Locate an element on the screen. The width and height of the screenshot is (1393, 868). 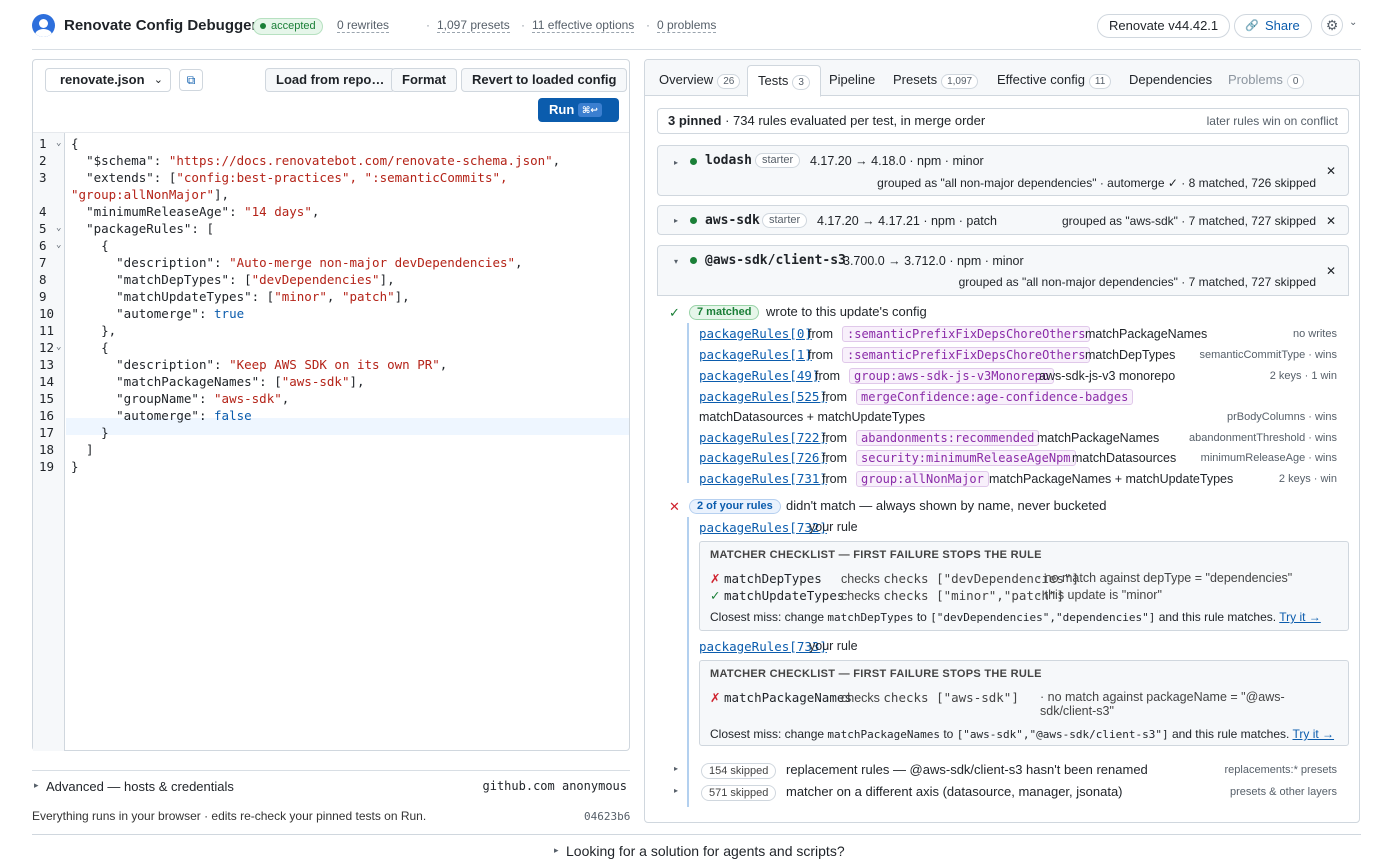
file-select: renovate.json ⌄ is located at coordinates (108, 80).